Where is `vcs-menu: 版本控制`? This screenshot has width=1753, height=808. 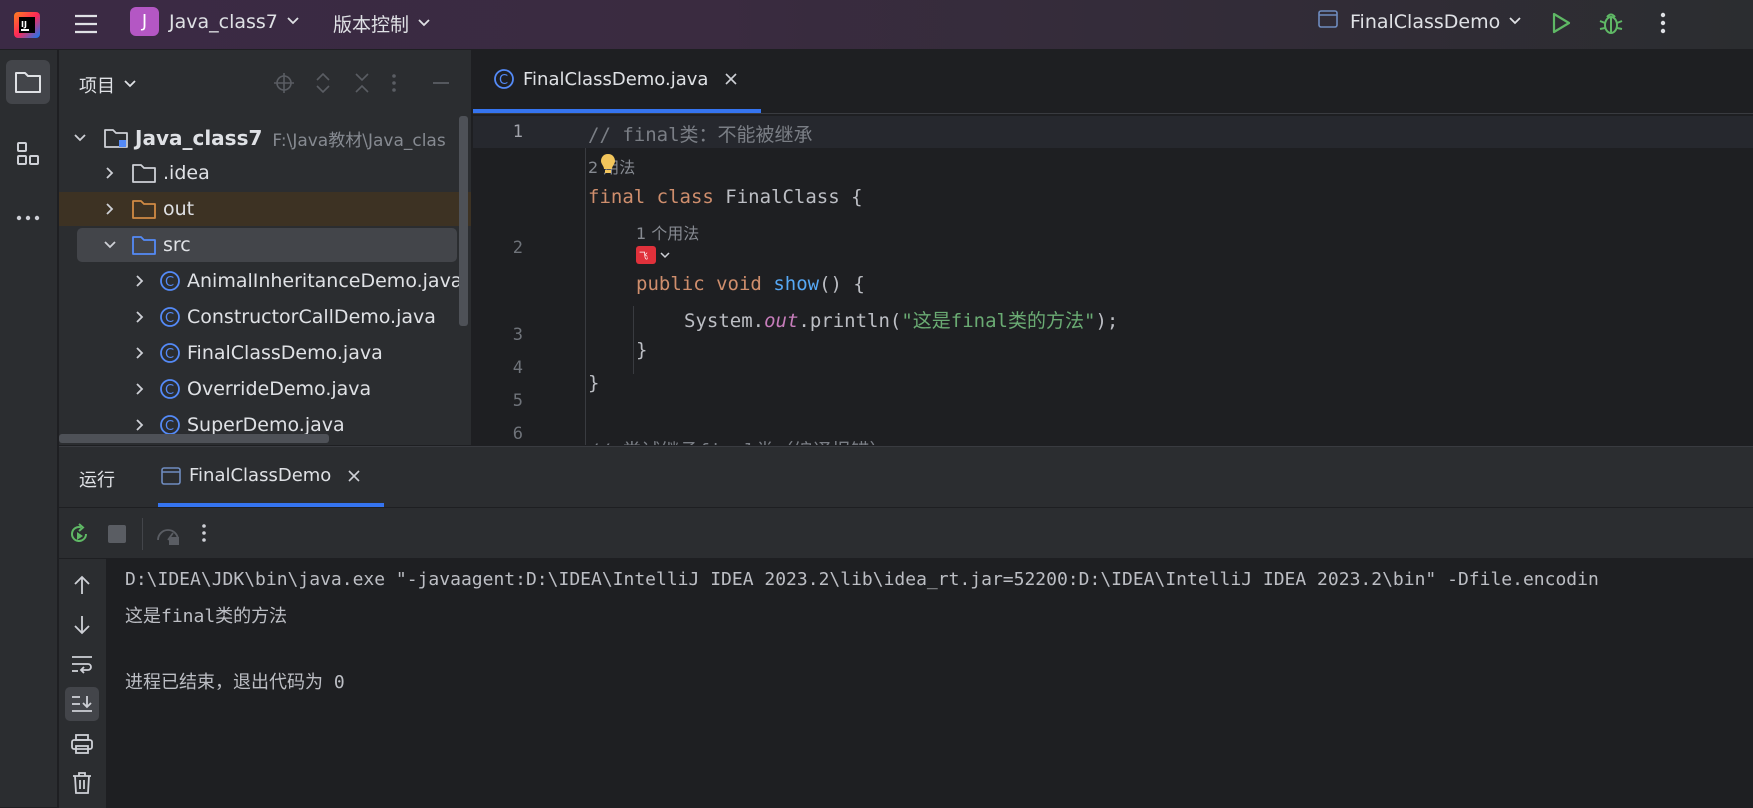 vcs-menu: 版本控制 is located at coordinates (382, 23).